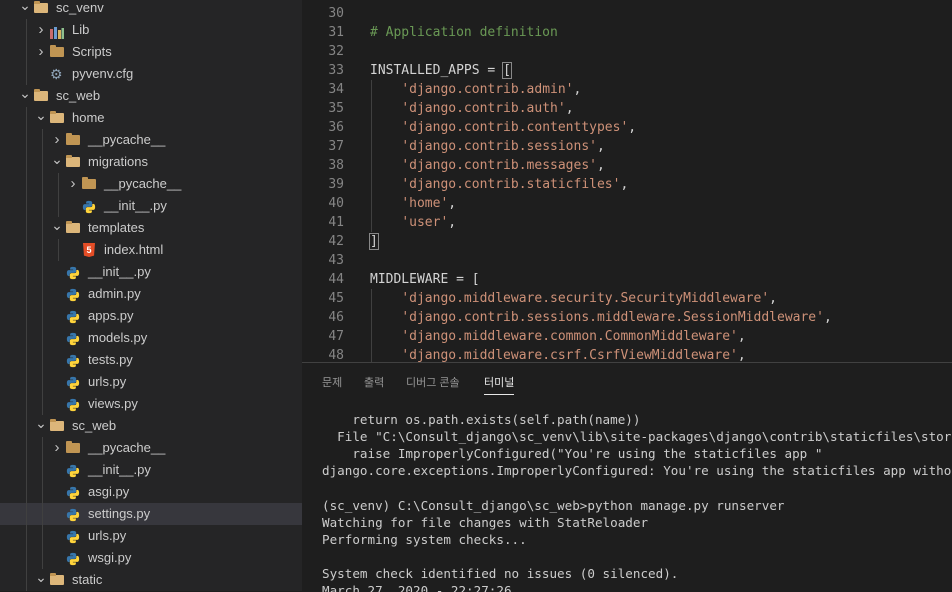  Describe the element at coordinates (499, 384) in the screenshot. I see `panel-tab: 터미널` at that location.